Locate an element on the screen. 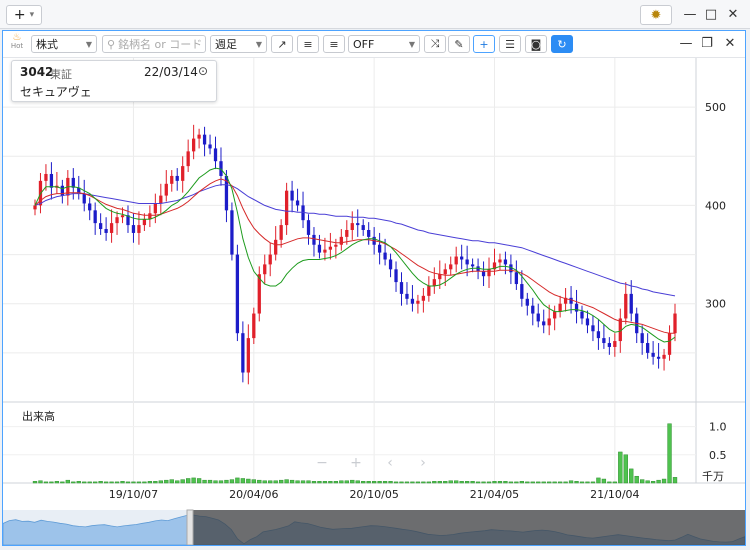 The image size is (750, 550). window-maximize-button: □ is located at coordinates (711, 14).